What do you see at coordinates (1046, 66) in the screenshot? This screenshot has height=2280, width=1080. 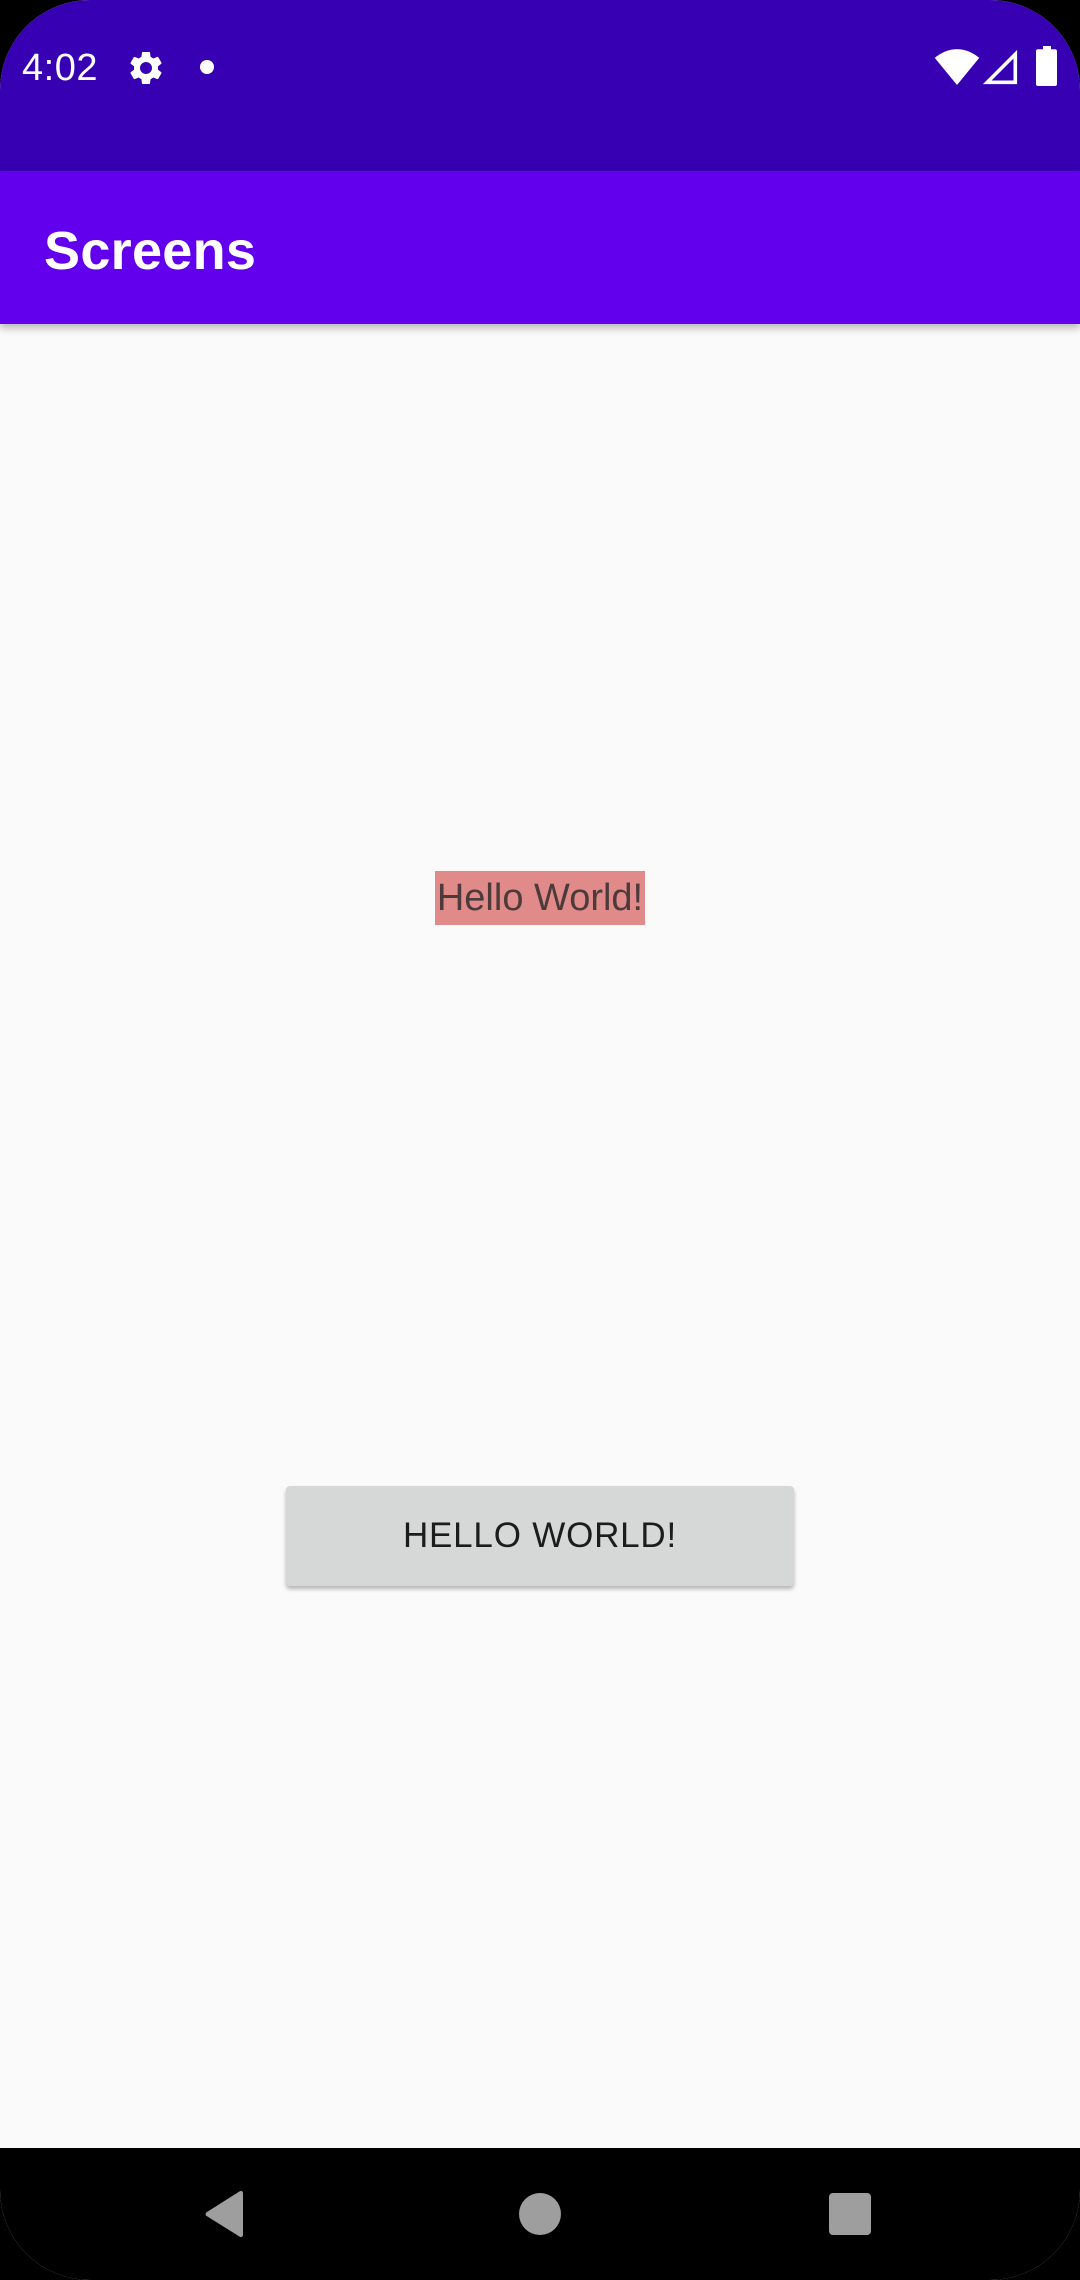 I see `battery-icon` at bounding box center [1046, 66].